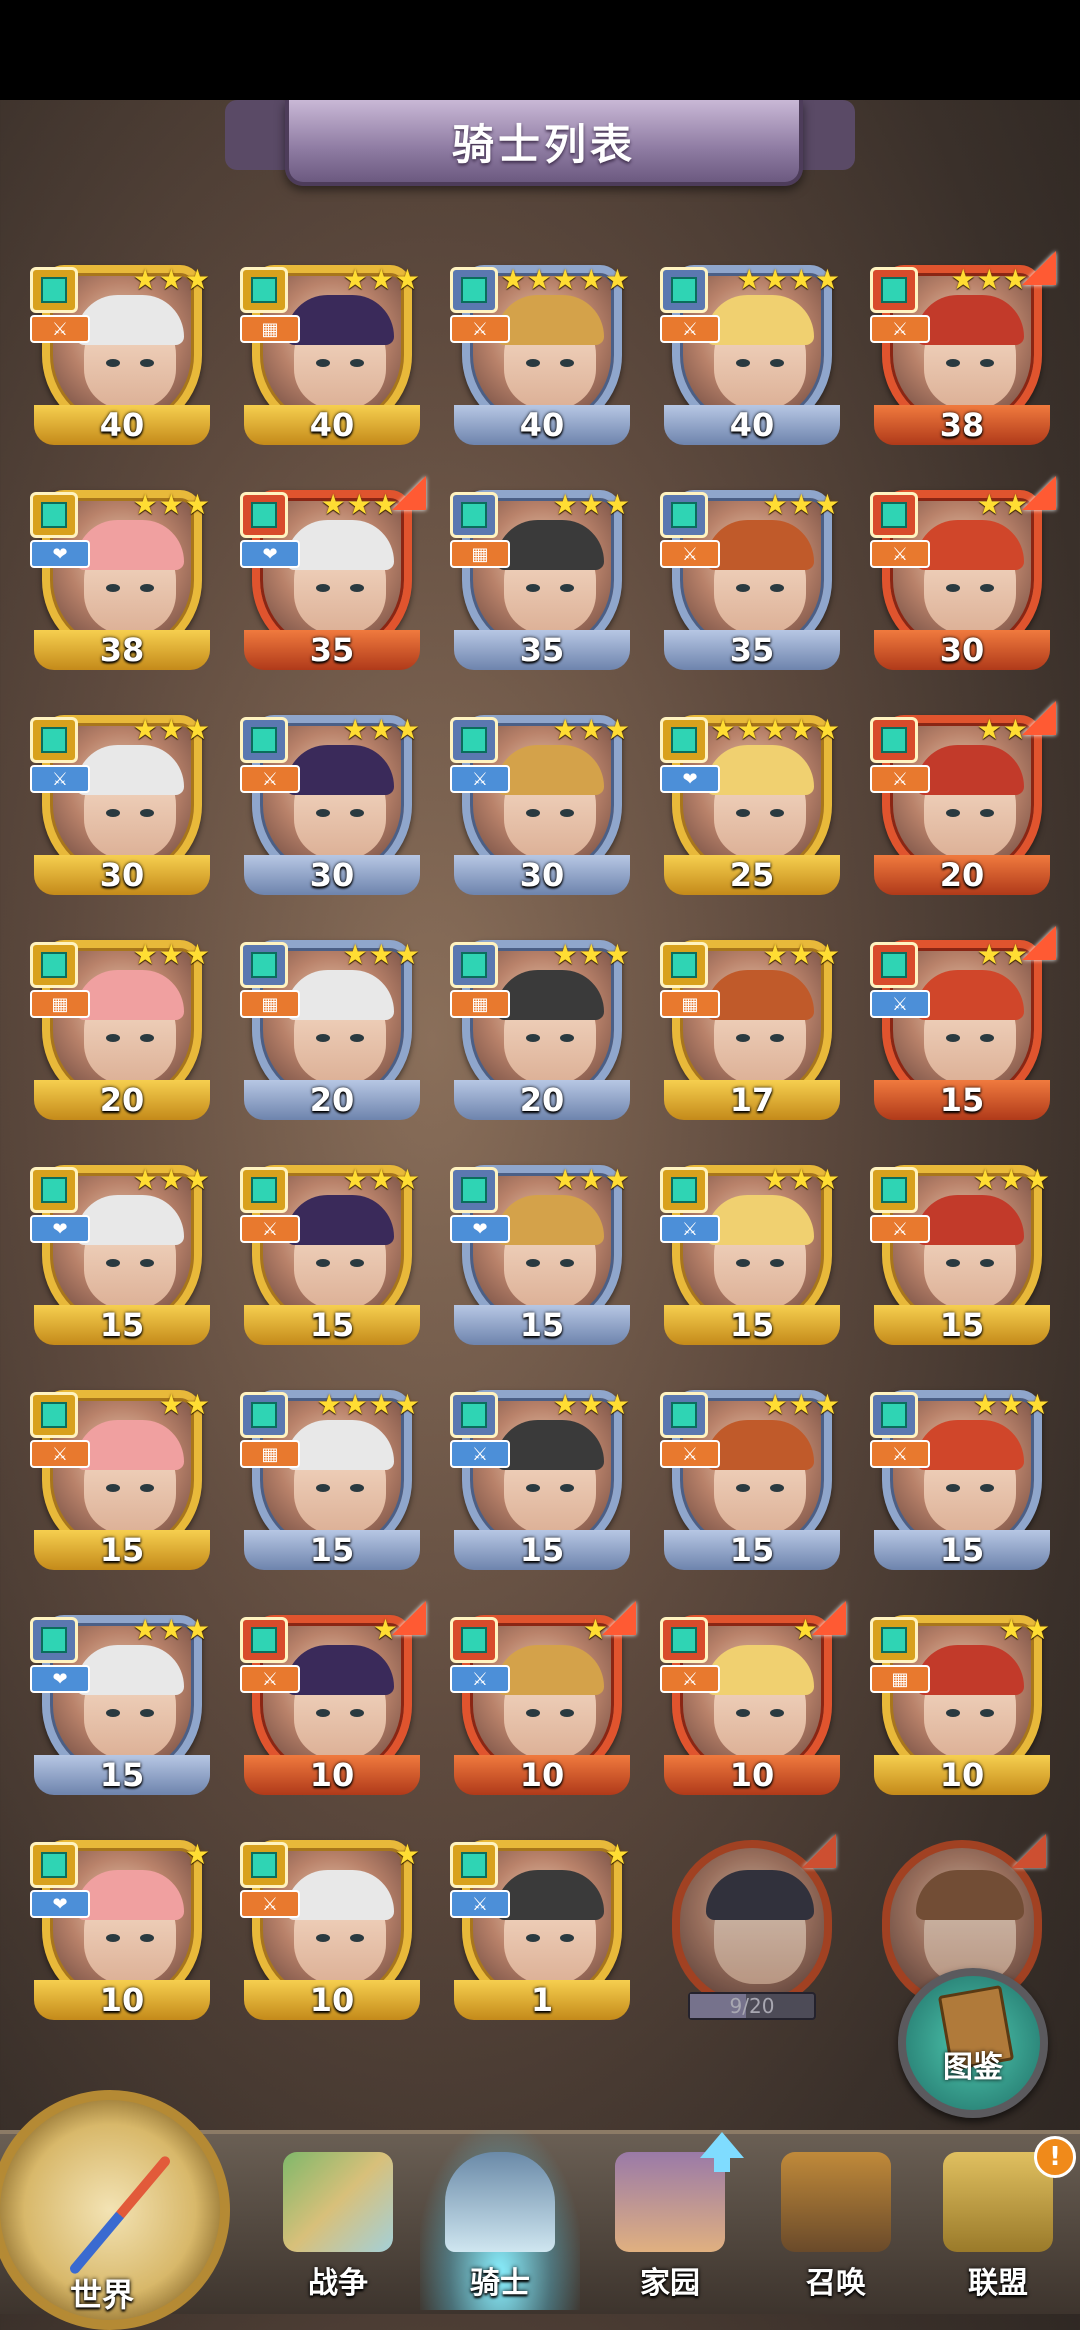 The width and height of the screenshot is (1080, 2330). Describe the element at coordinates (330, 360) in the screenshot. I see `knight-card: 40 ▦ ★ ★ ★` at that location.